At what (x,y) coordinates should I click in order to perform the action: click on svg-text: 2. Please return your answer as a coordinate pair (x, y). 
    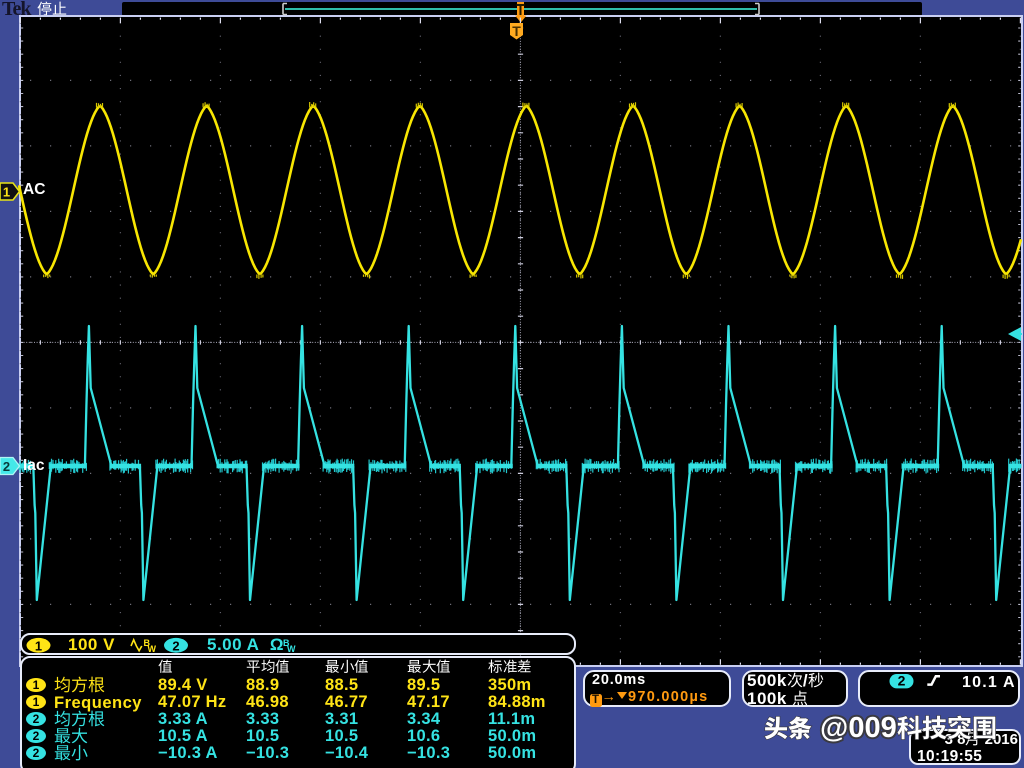
    Looking at the image, I should click on (6, 466).